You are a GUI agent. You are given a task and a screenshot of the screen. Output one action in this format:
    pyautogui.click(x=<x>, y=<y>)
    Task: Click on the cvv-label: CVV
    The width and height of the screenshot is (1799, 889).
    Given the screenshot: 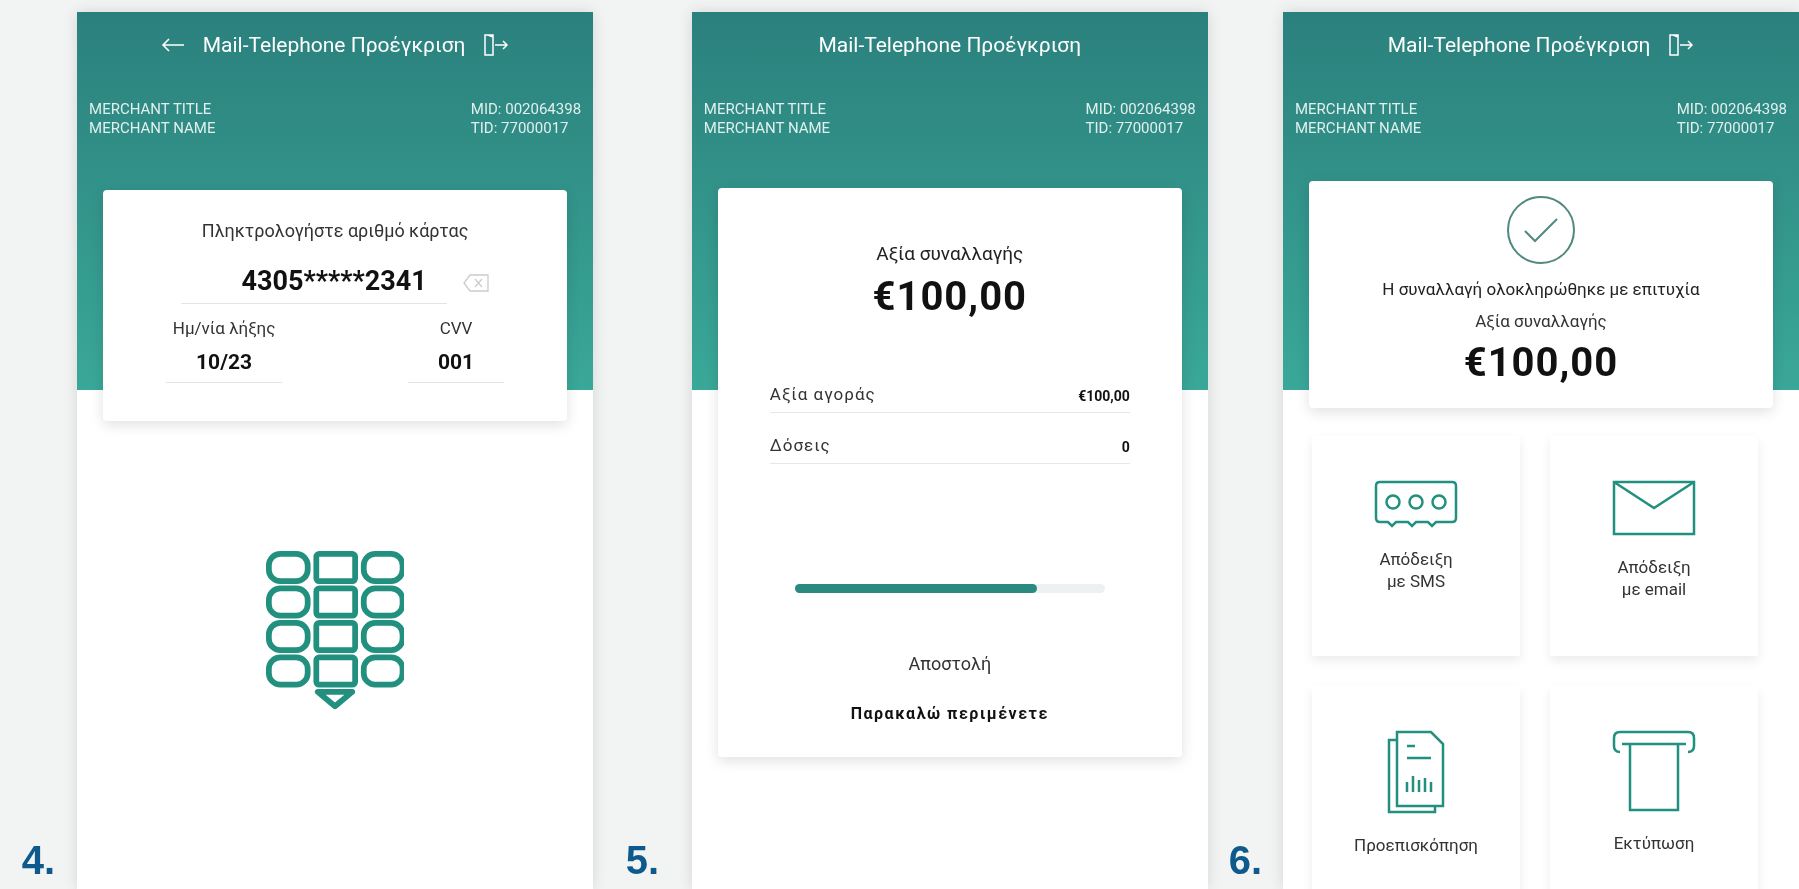 What is the action you would take?
    pyautogui.click(x=456, y=328)
    